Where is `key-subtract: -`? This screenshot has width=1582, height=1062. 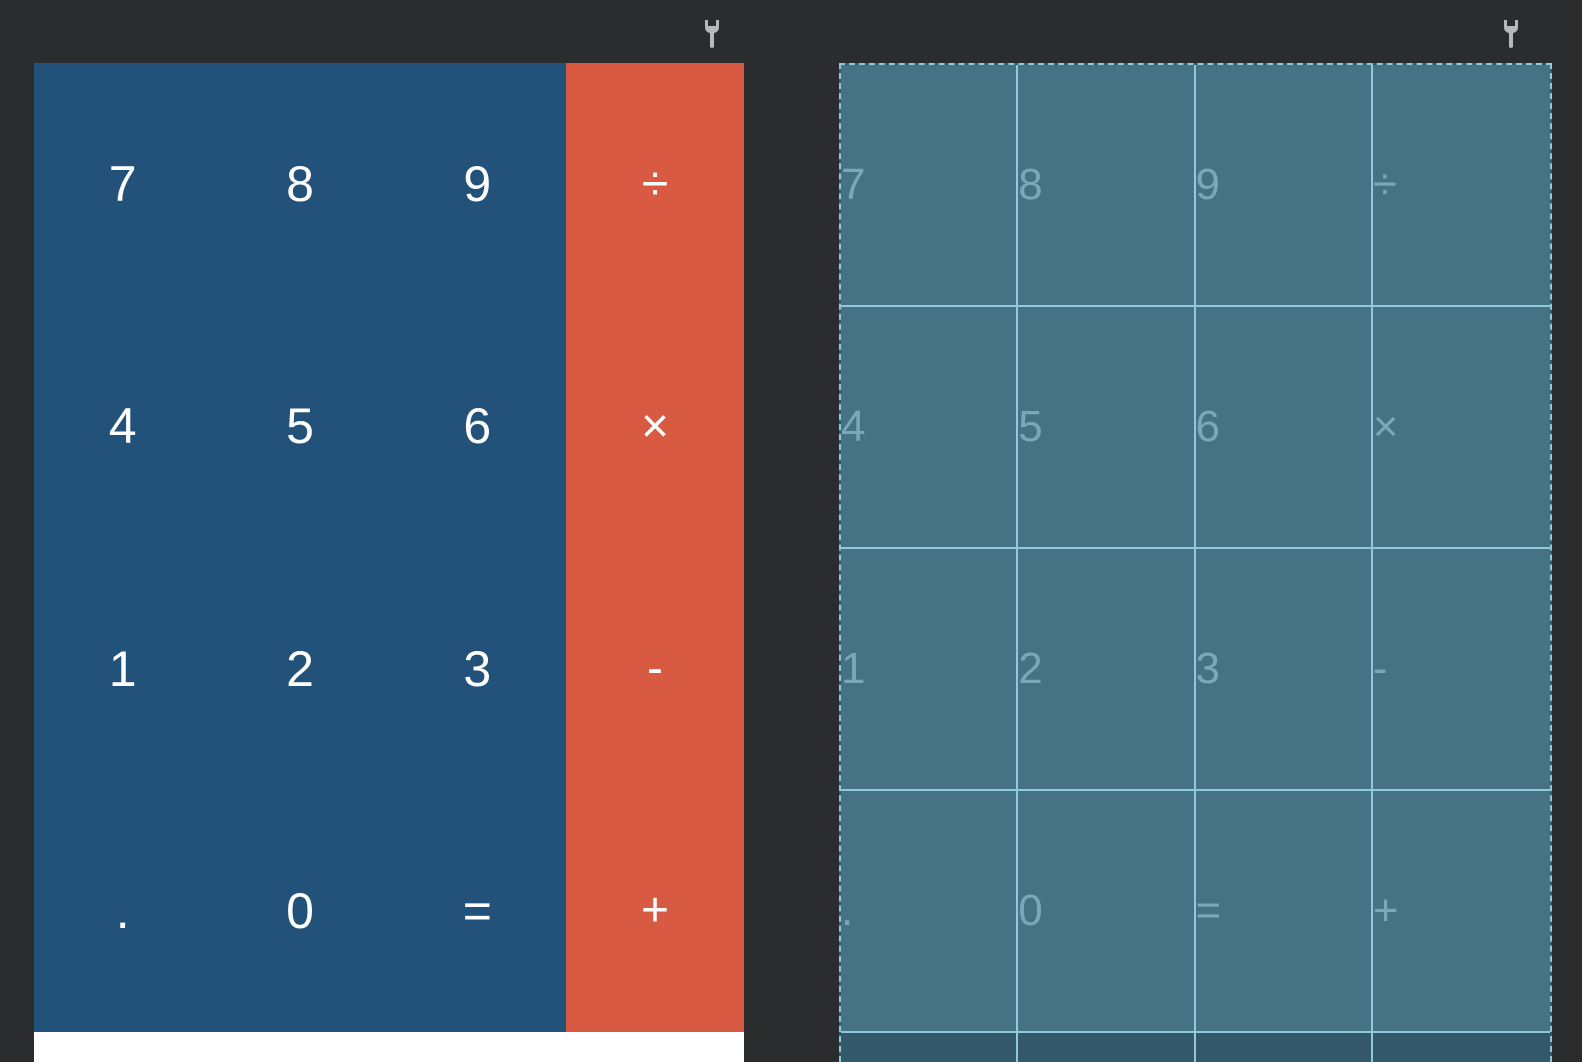 key-subtract: - is located at coordinates (655, 669).